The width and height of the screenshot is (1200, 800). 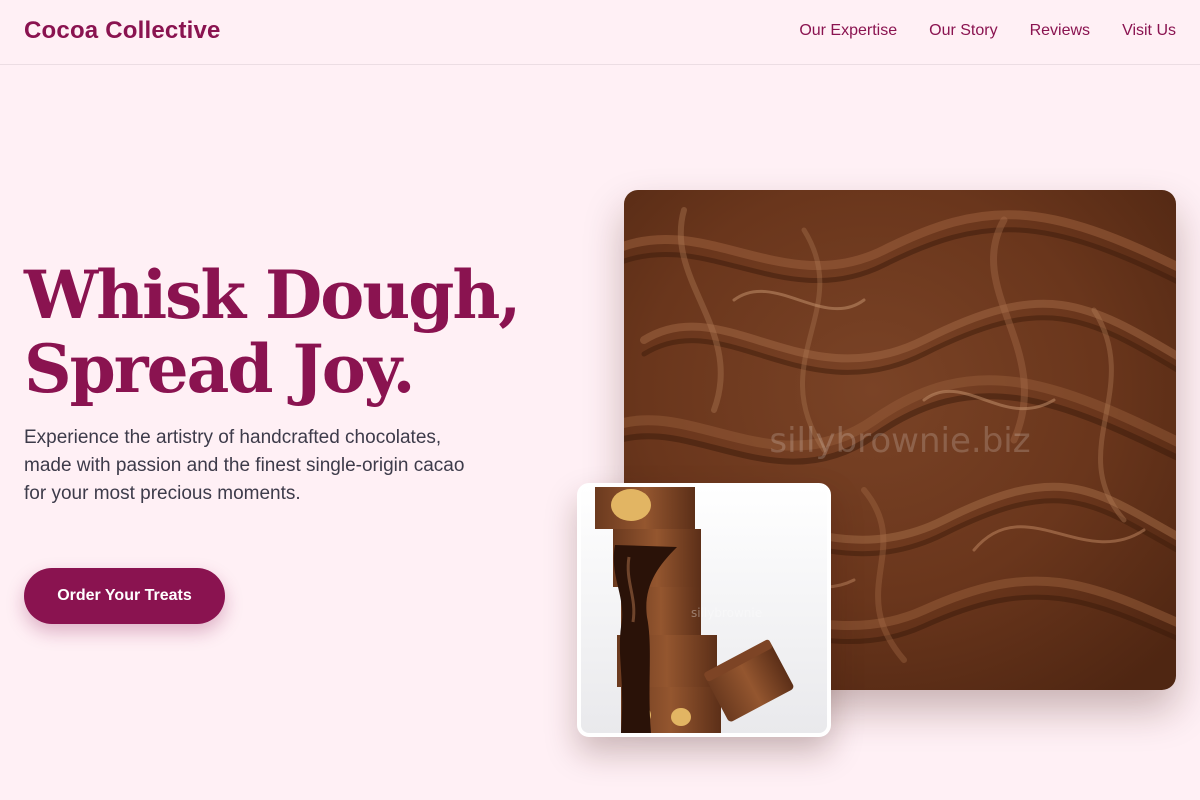 I want to click on hero-headline: Whisk Dough, Spread Joy., so click(x=304, y=332).